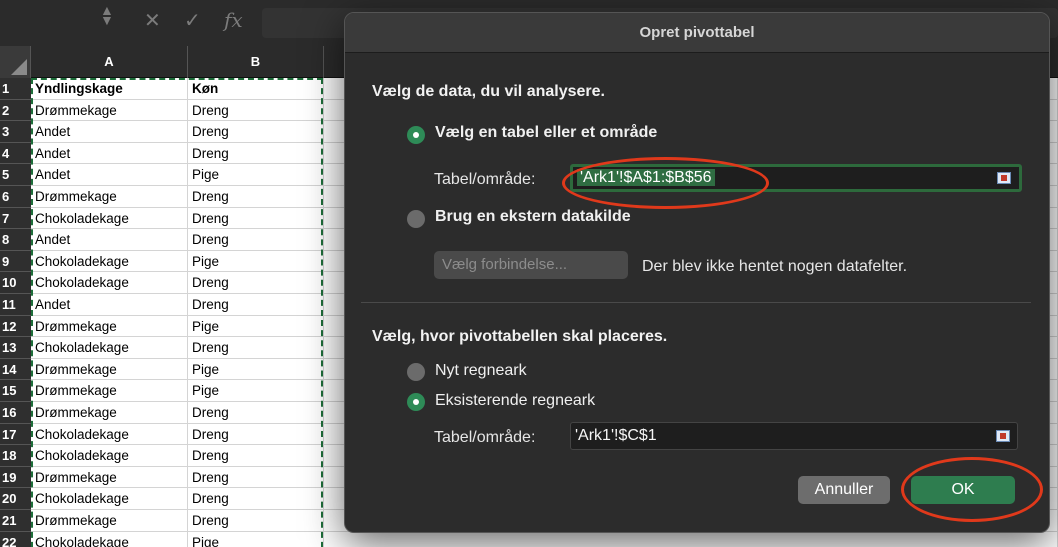 Image resolution: width=1058 pixels, height=547 pixels. What do you see at coordinates (515, 401) in the screenshot?
I see `radio-existing-sheet-label: Eksisterende regneark` at bounding box center [515, 401].